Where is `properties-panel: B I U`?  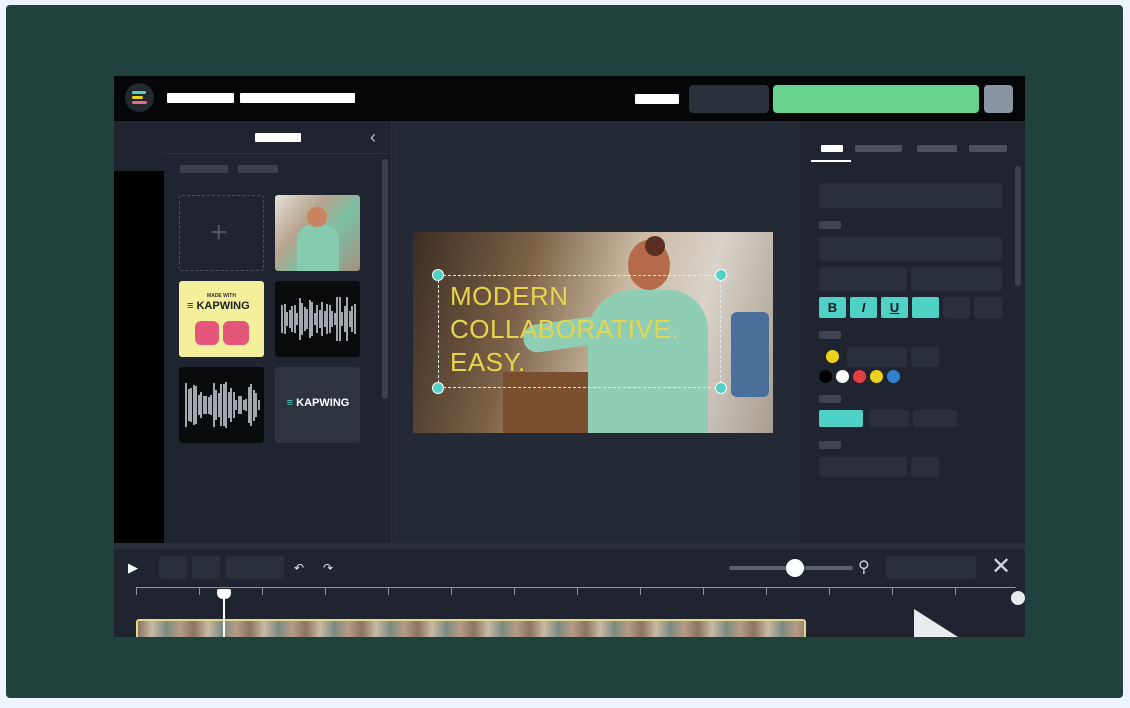
properties-panel: B I U is located at coordinates (911, 332).